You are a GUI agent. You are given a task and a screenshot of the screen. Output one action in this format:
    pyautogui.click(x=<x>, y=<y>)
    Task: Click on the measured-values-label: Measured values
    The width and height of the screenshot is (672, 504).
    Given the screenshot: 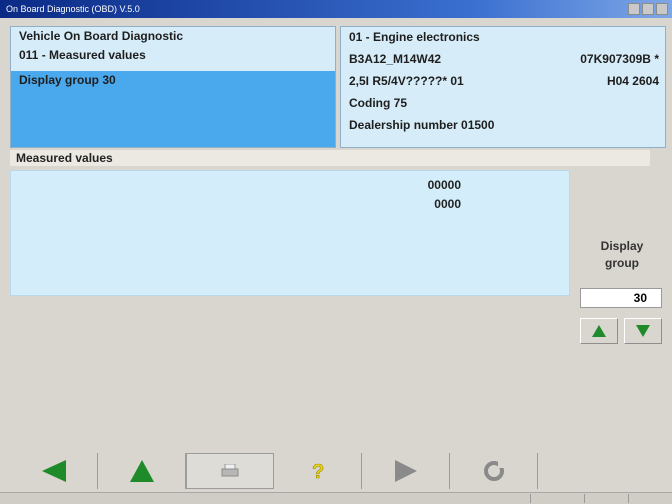 What is the action you would take?
    pyautogui.click(x=330, y=158)
    